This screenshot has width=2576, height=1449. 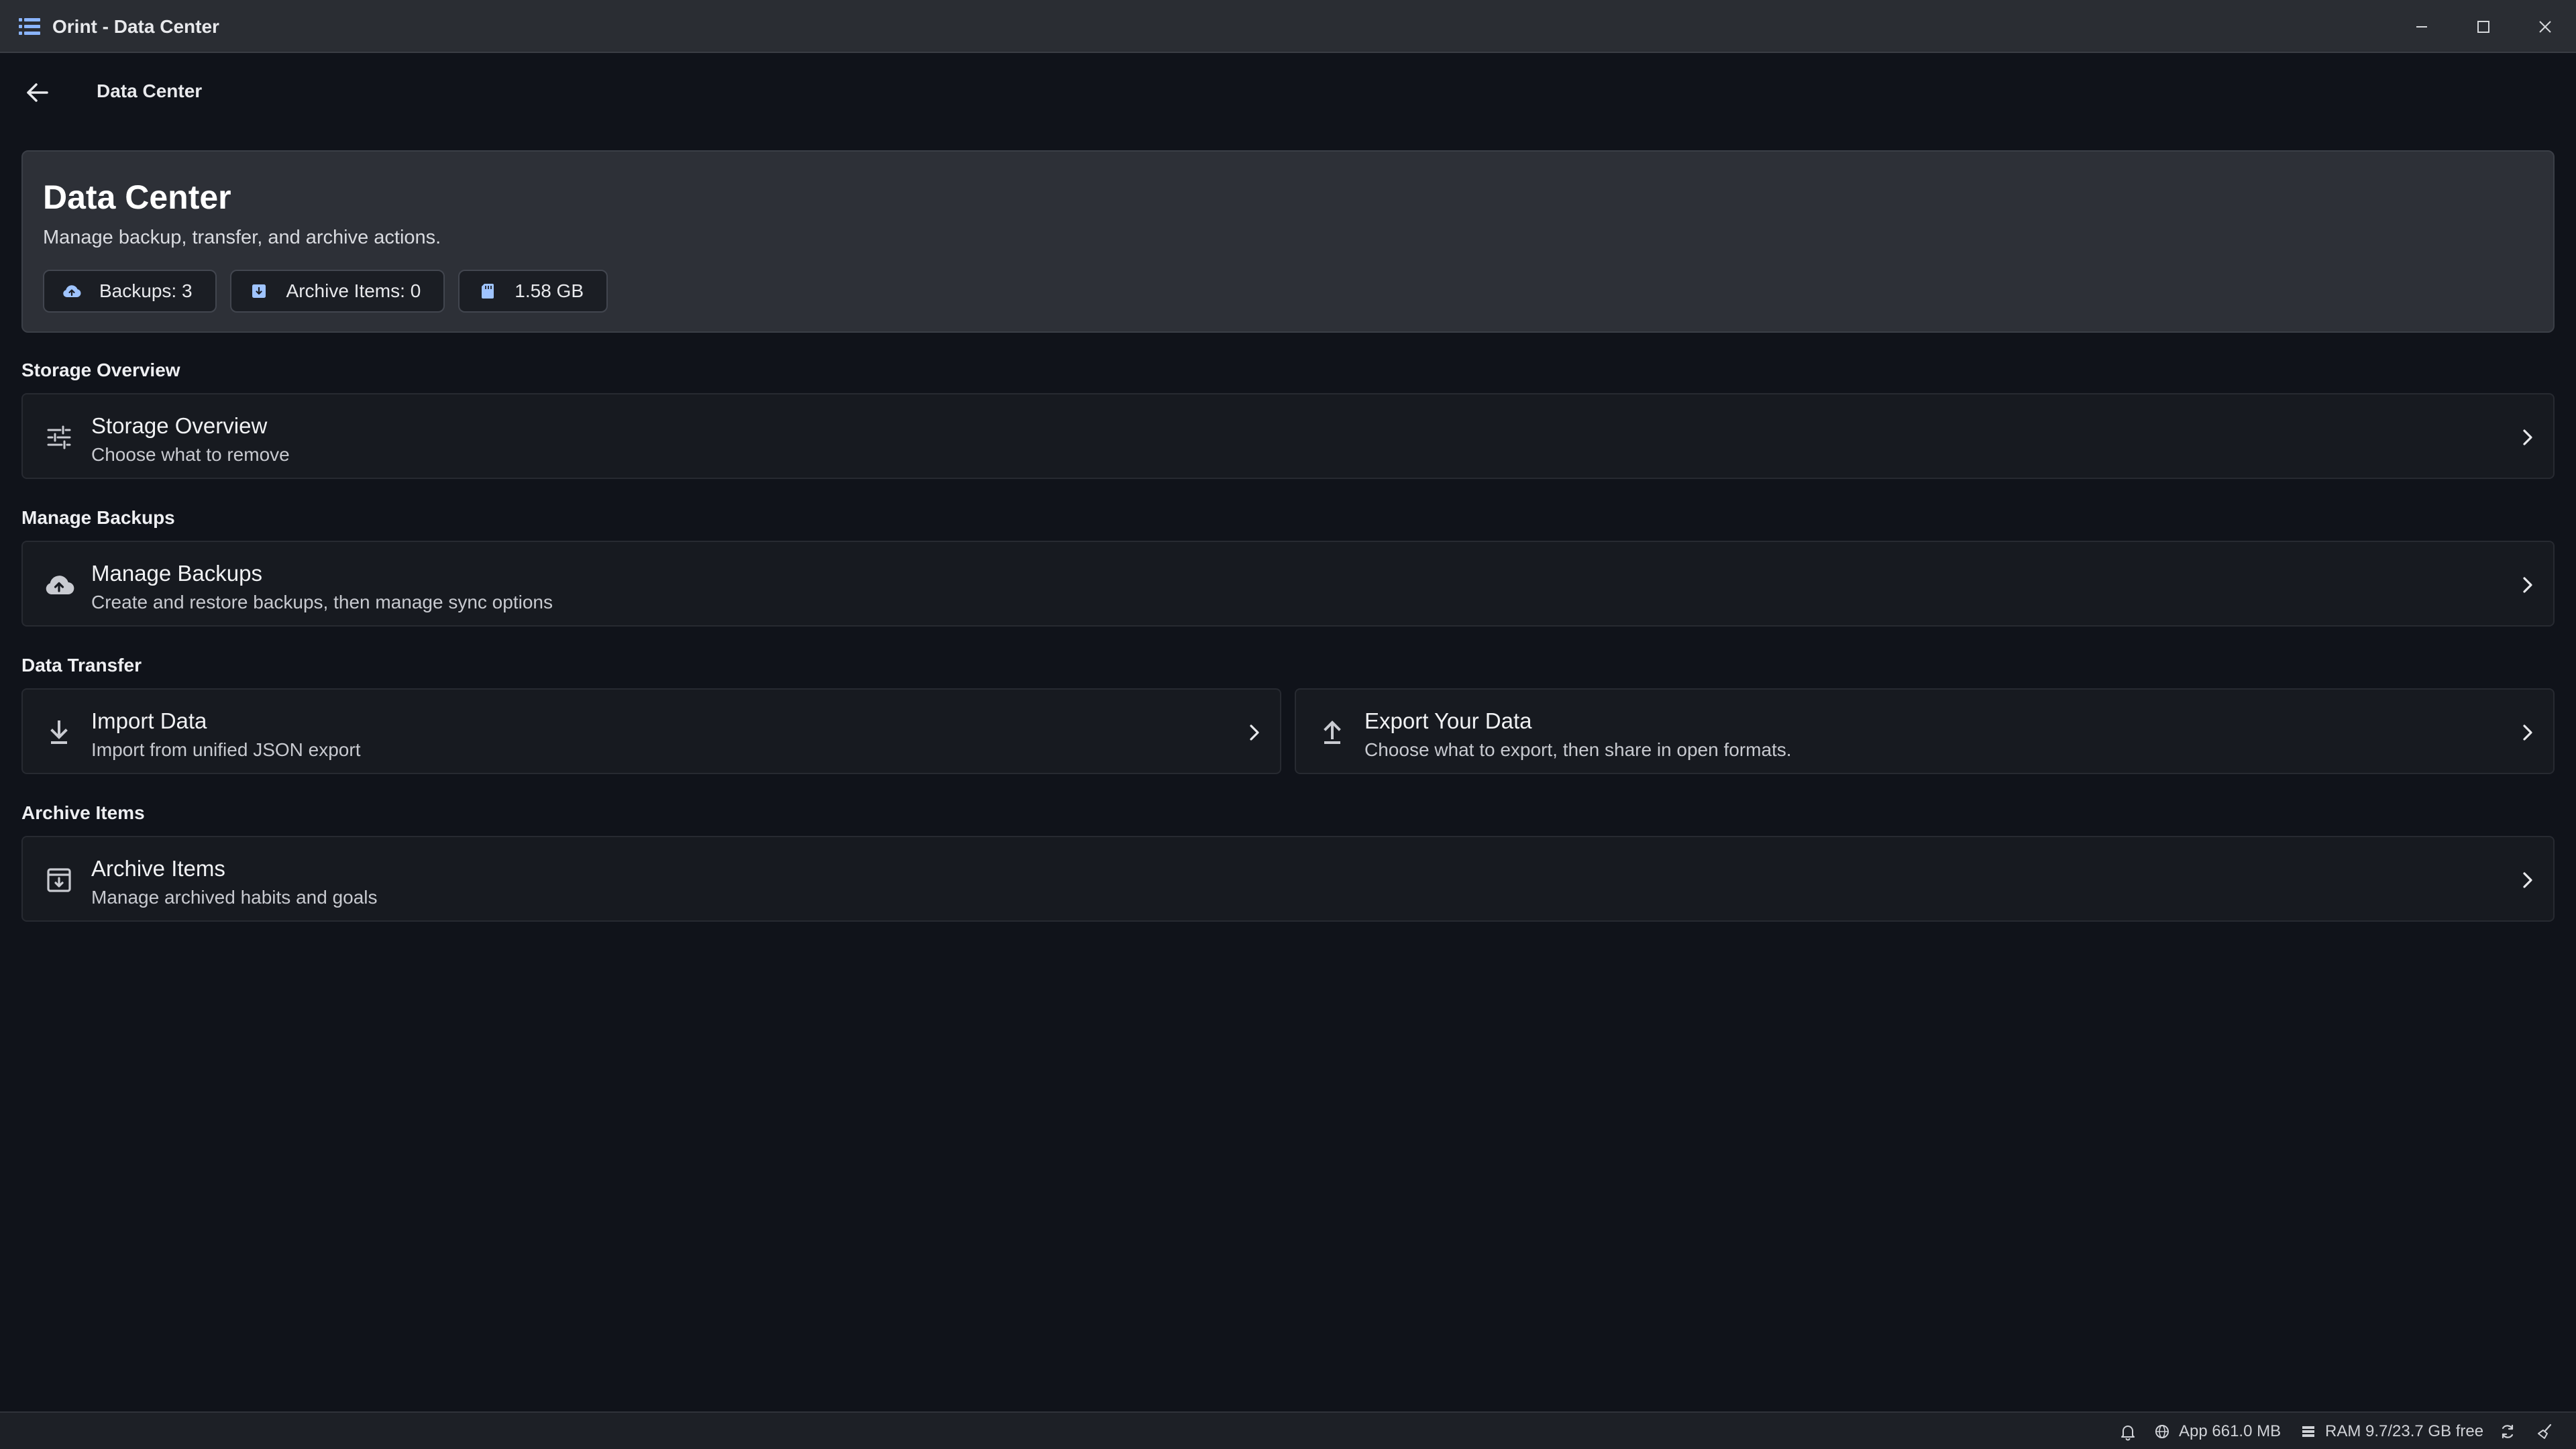 I want to click on tune-sliders-icon, so click(x=59, y=437).